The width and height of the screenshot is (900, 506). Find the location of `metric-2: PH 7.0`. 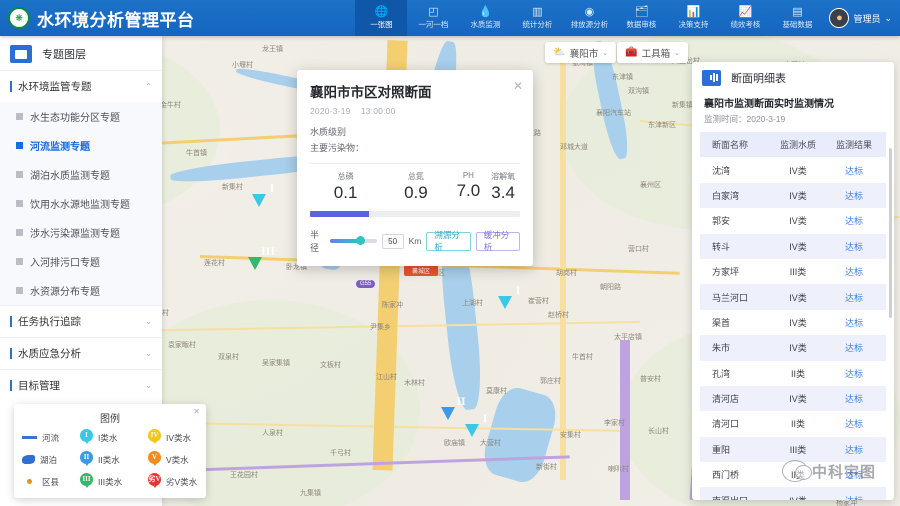

metric-2: PH 7.0 is located at coordinates (469, 187).